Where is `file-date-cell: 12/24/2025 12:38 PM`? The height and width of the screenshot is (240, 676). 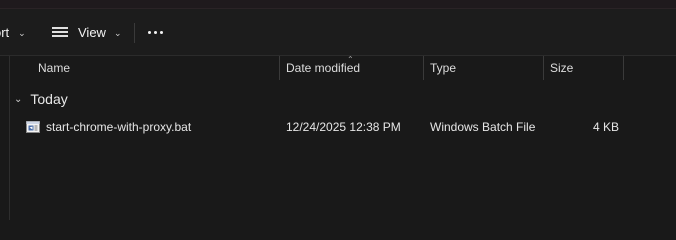
file-date-cell: 12/24/2025 12:38 PM is located at coordinates (343, 127).